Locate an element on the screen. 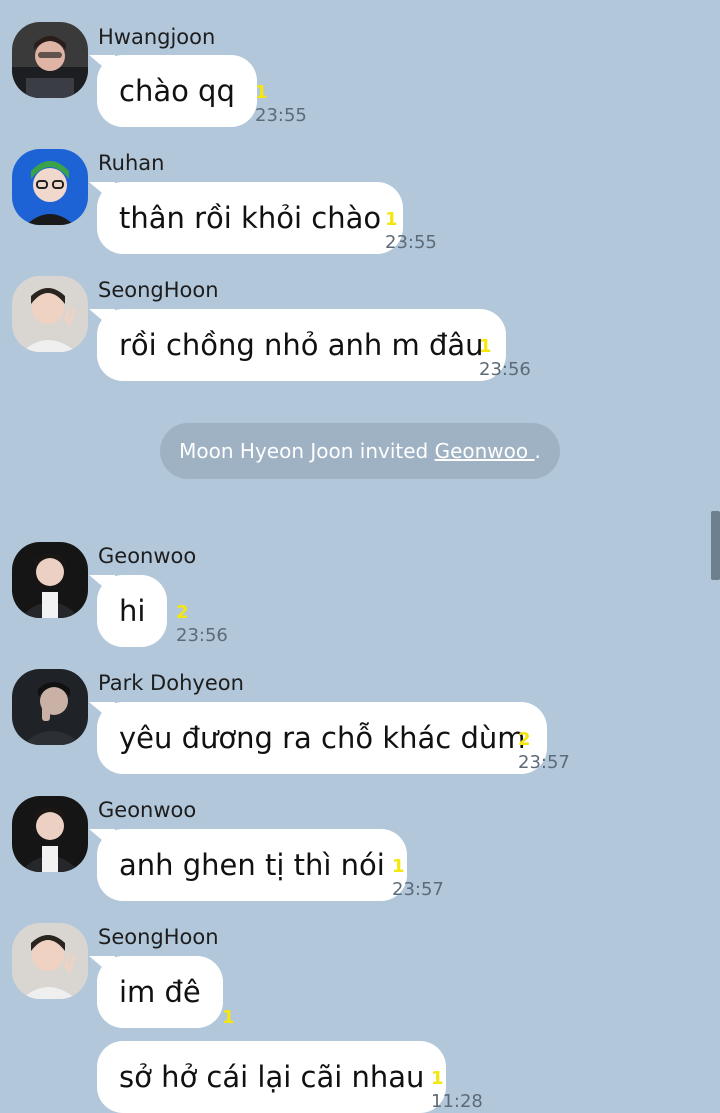  message-bubble: yêu đương ra chỗ khác dùm is located at coordinates (318, 738).